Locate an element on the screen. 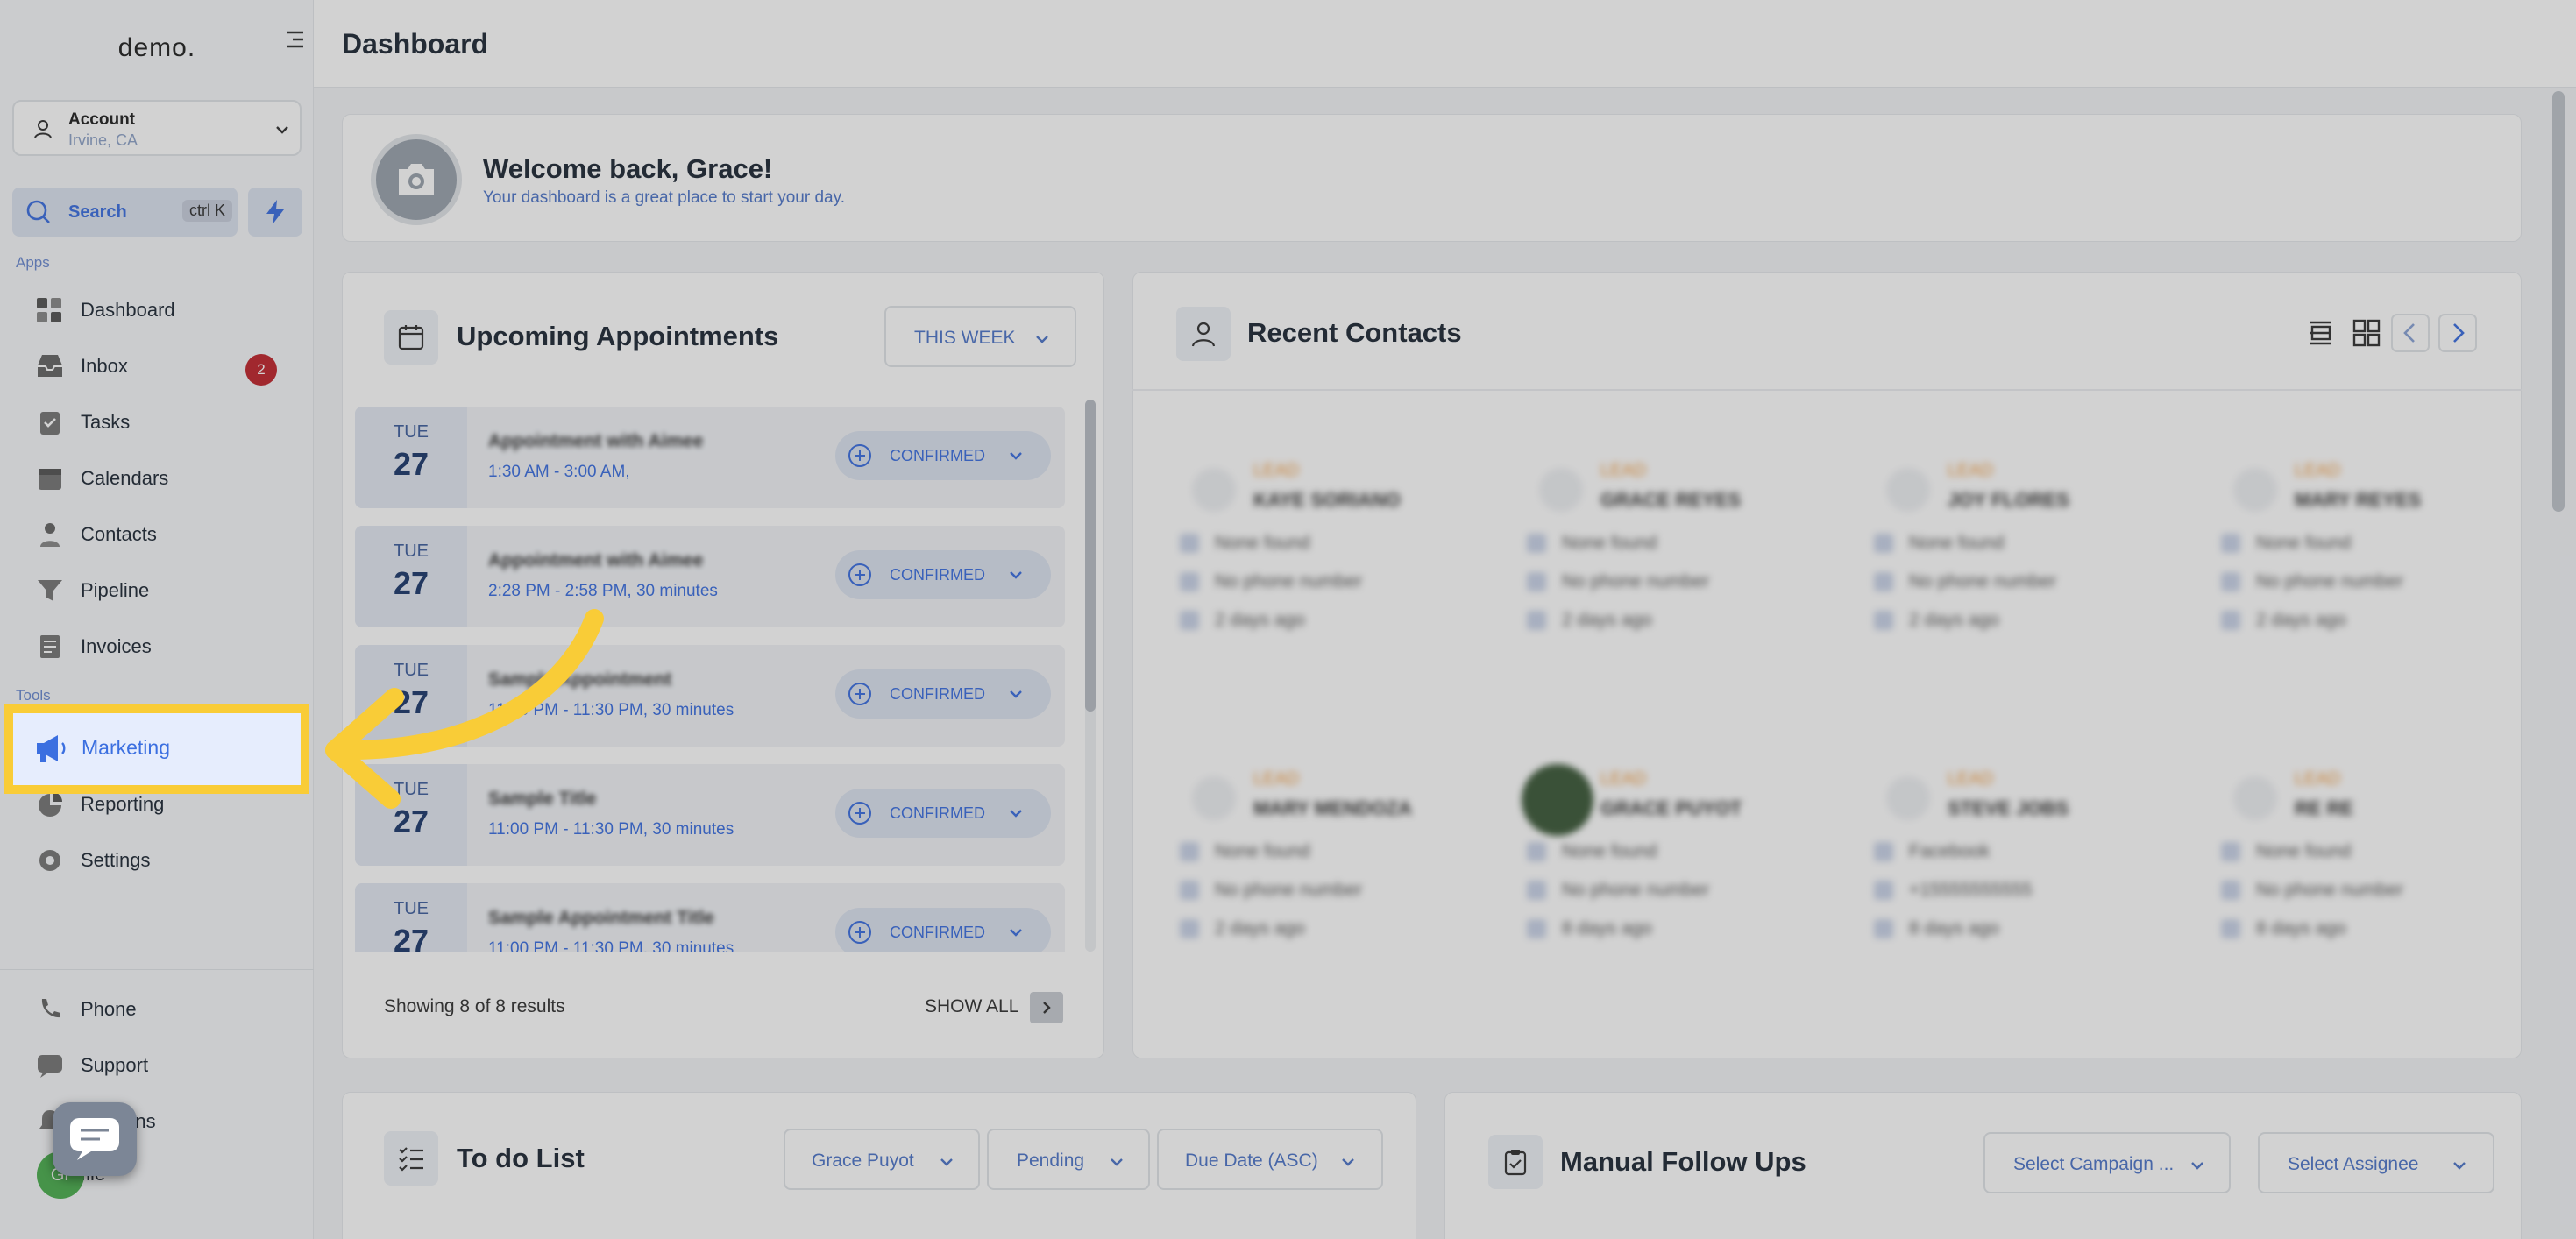  sidebar-item-label: Settings is located at coordinates (116, 860).